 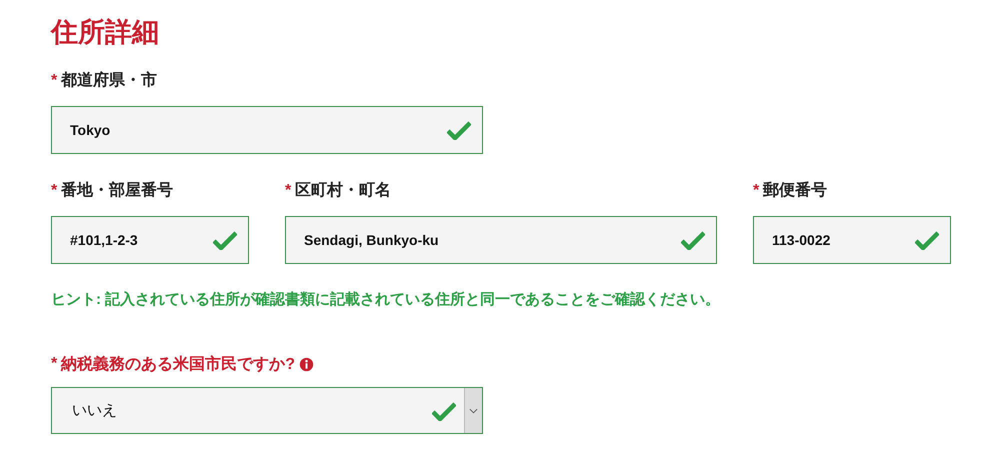 What do you see at coordinates (178, 364) in the screenshot?
I see `question-label: 納税義務のある米国市民ですか?` at bounding box center [178, 364].